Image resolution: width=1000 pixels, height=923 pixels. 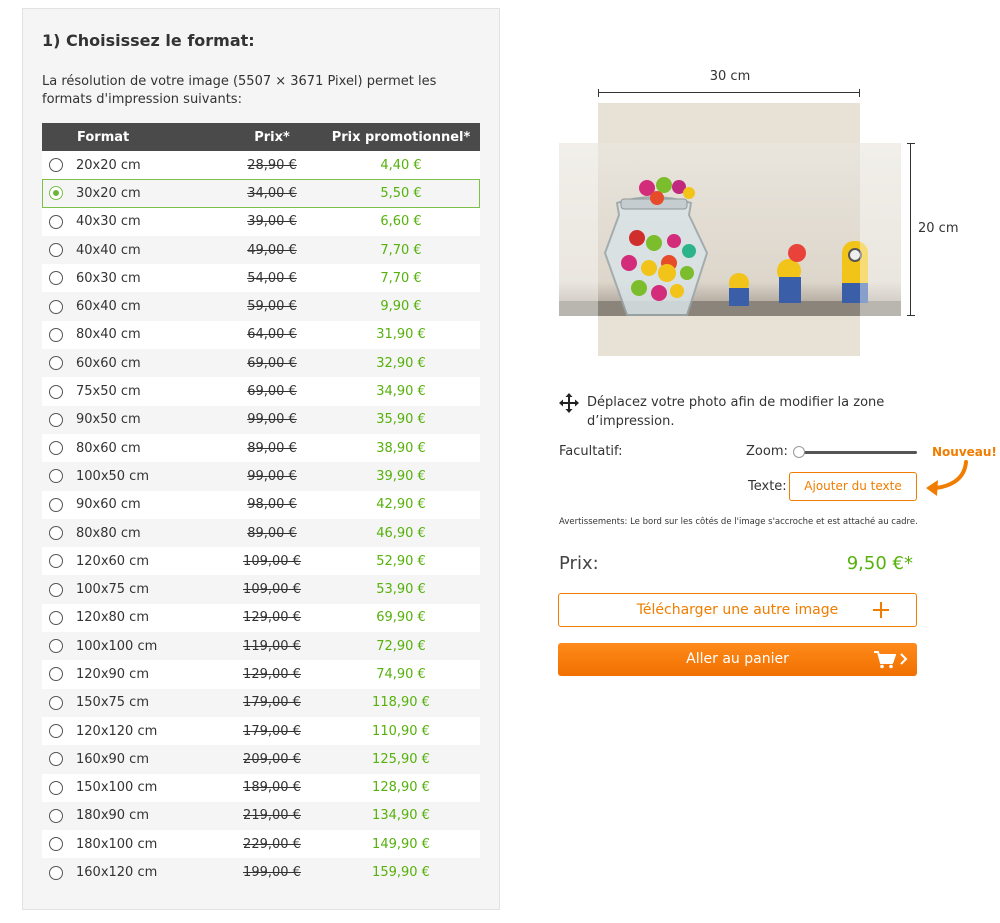 I want to click on promo-price-cell: 42,90 €, so click(x=401, y=504).